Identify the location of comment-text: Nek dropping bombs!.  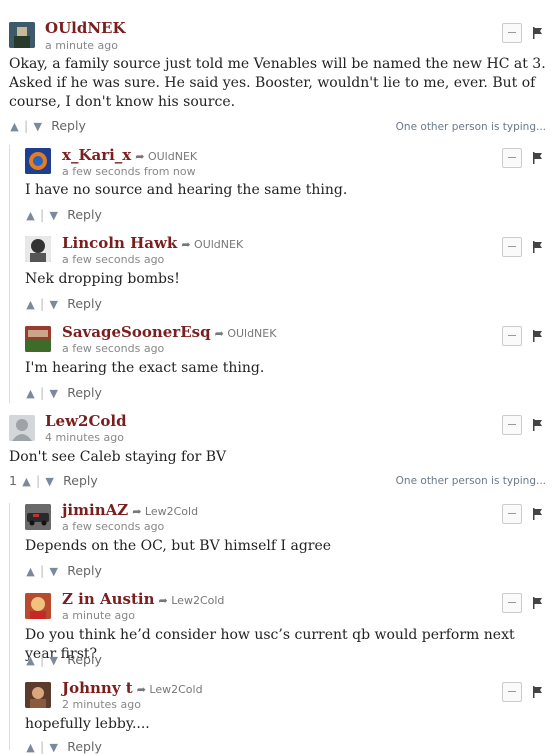
(102, 279).